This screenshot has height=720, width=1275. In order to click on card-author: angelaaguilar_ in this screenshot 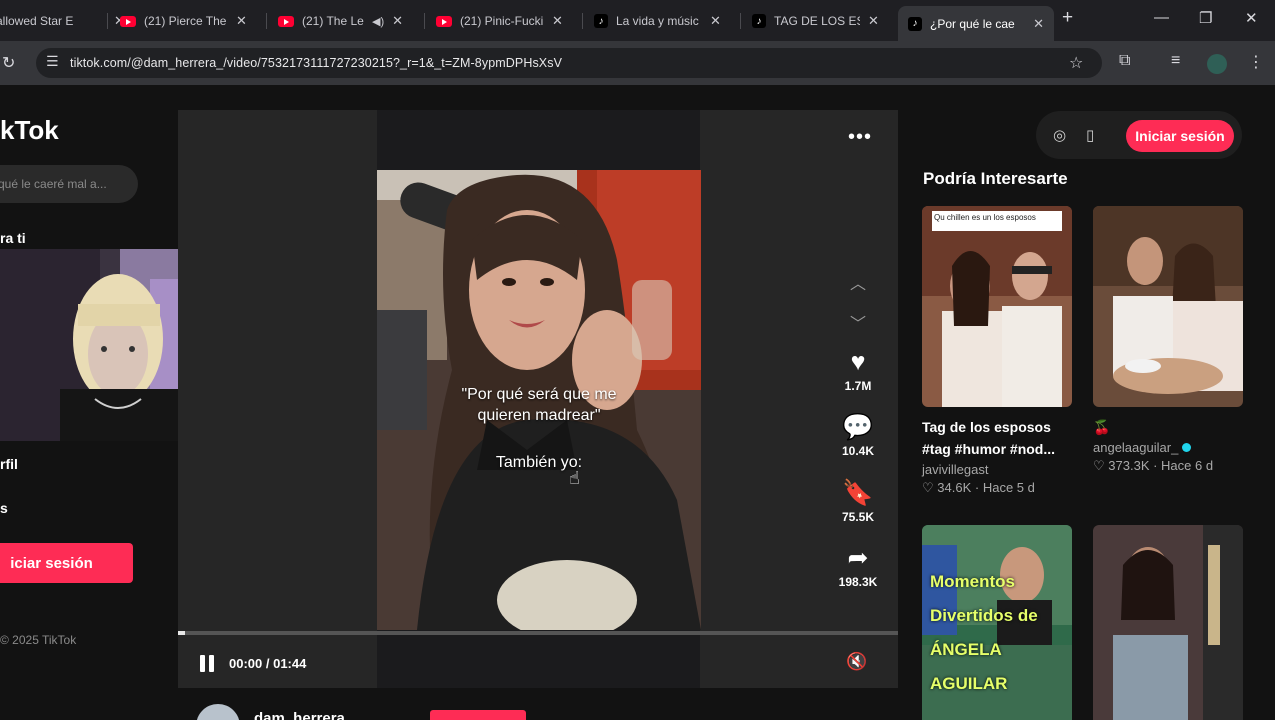, I will do `click(1168, 447)`.